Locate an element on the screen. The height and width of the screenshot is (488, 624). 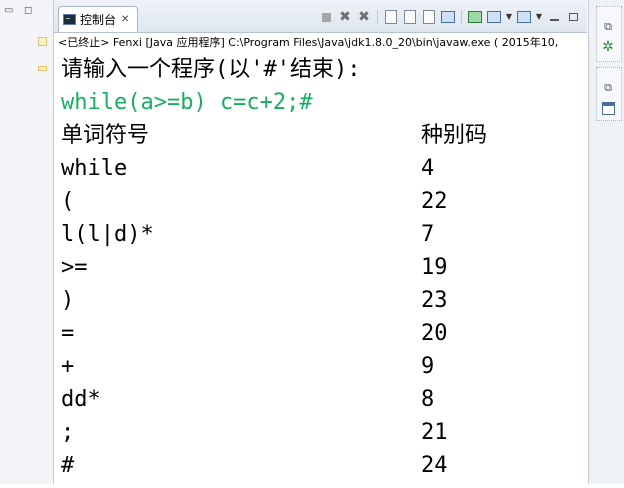
maximize-icon is located at coordinates (573, 17).